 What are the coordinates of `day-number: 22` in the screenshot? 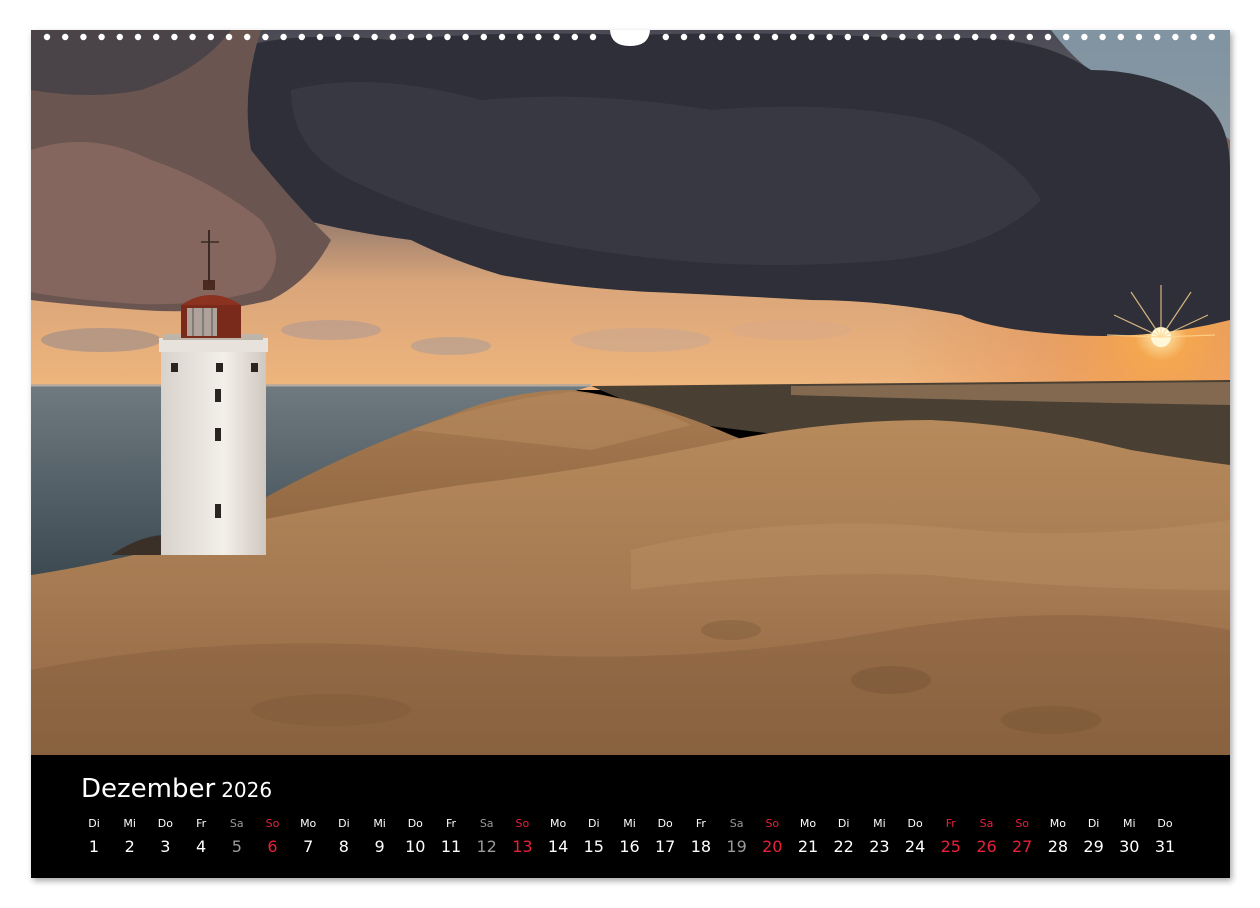 It's located at (843, 846).